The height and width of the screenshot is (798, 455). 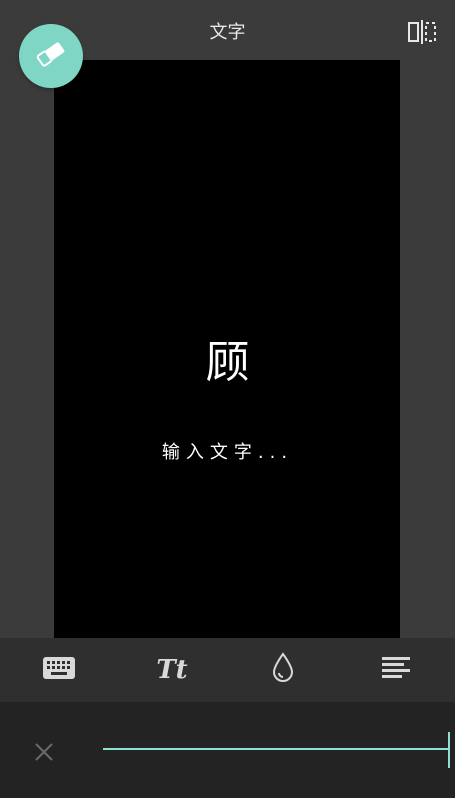 What do you see at coordinates (44, 756) in the screenshot?
I see `close-icon` at bounding box center [44, 756].